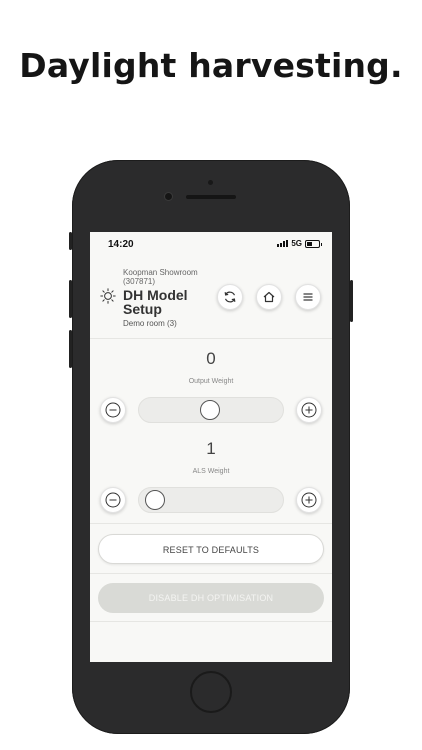 Image resolution: width=422 pixels, height=750 pixels. I want to click on location-line-2: (307871), so click(139, 281).